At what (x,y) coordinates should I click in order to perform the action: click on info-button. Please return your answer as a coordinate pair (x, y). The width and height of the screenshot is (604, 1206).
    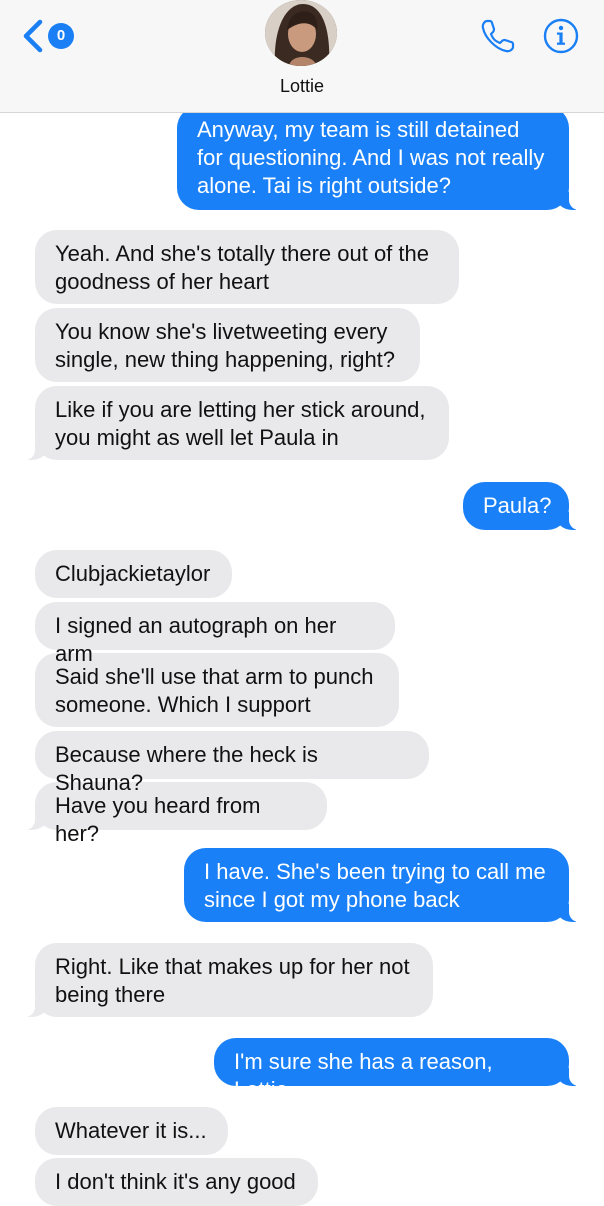
    Looking at the image, I should click on (561, 38).